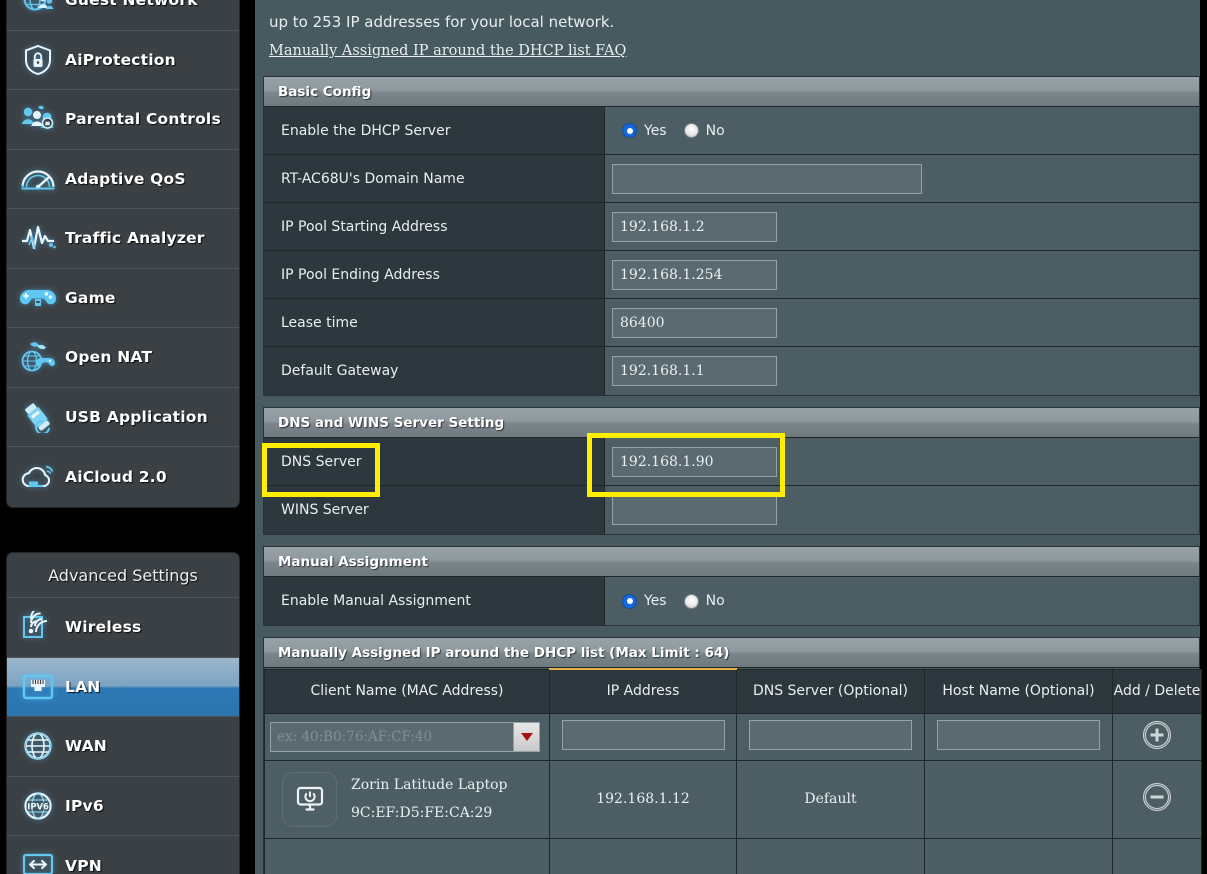  Describe the element at coordinates (1157, 797) in the screenshot. I see `delete-row-button` at that location.